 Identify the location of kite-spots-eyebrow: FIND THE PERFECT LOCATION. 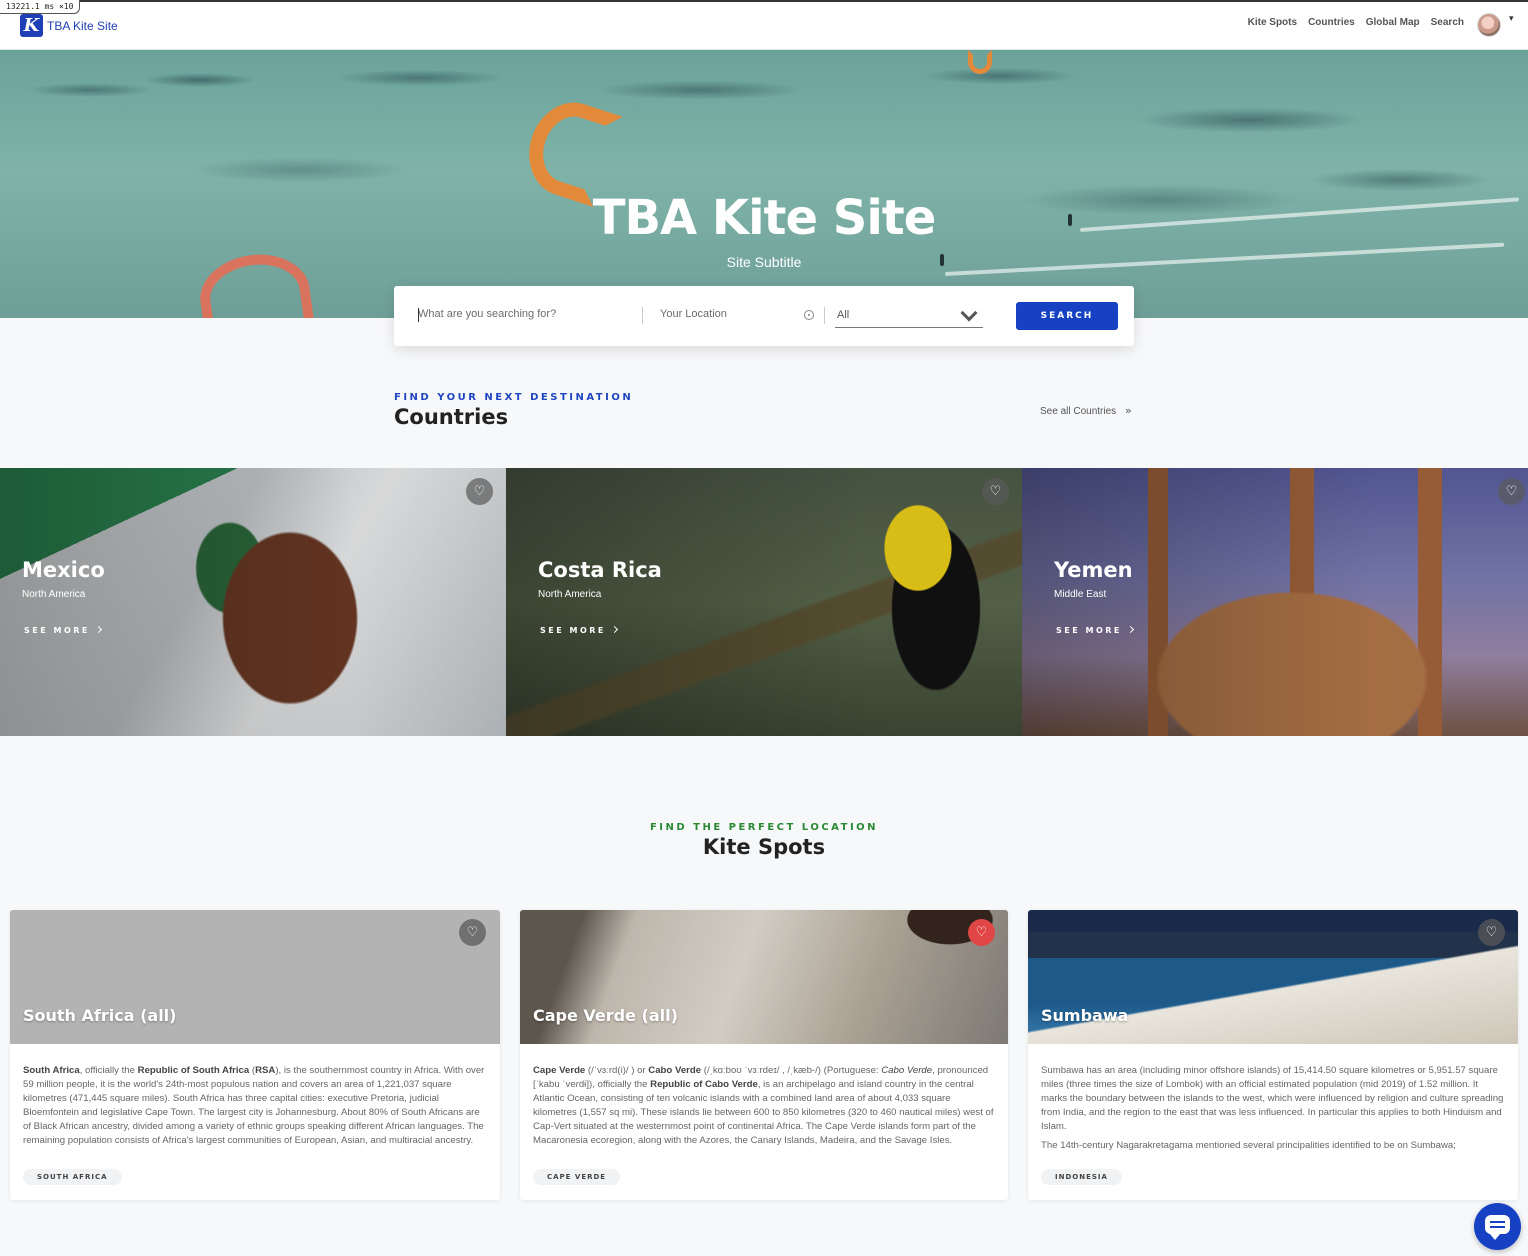
(764, 827).